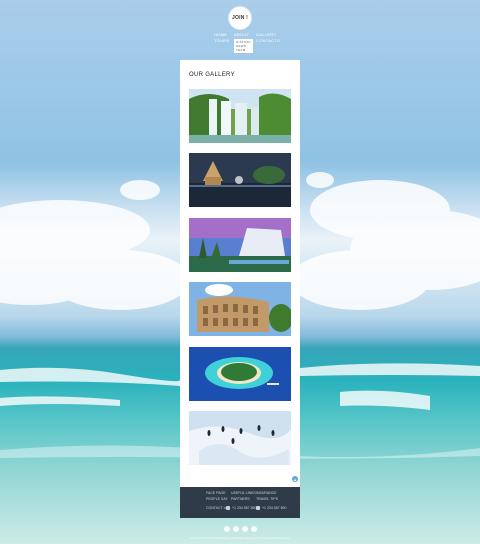  I want to click on submenu-item-team: TEAM, so click(243, 50).